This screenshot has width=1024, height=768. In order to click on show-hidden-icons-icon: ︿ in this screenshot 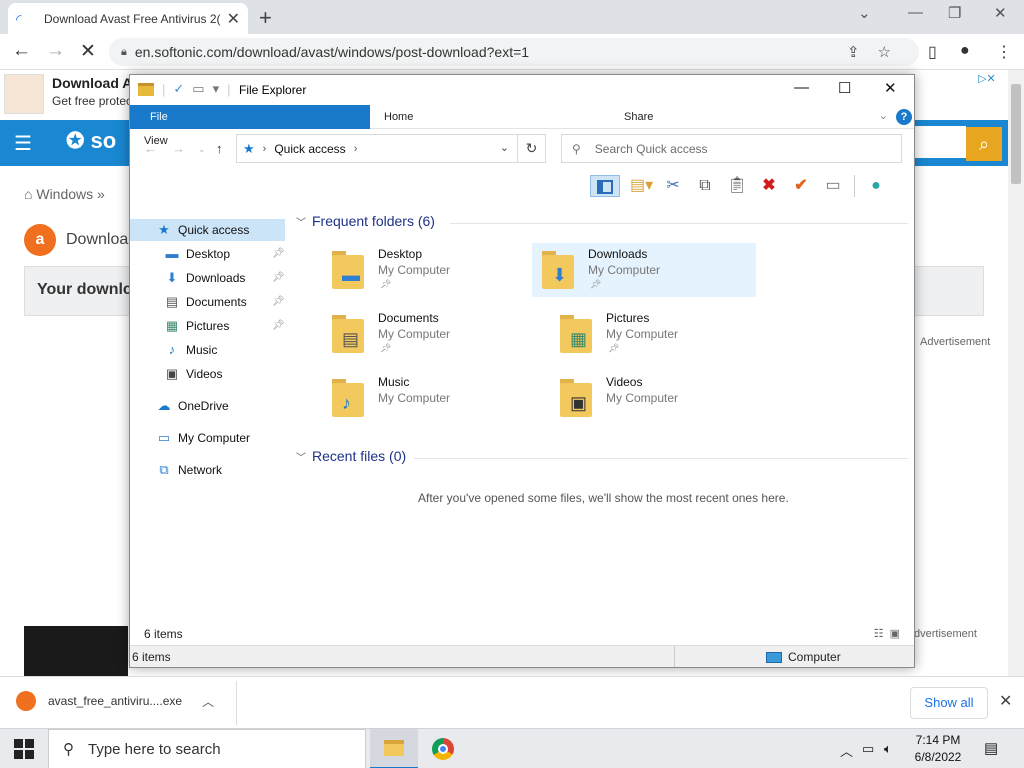, I will do `click(846, 750)`.